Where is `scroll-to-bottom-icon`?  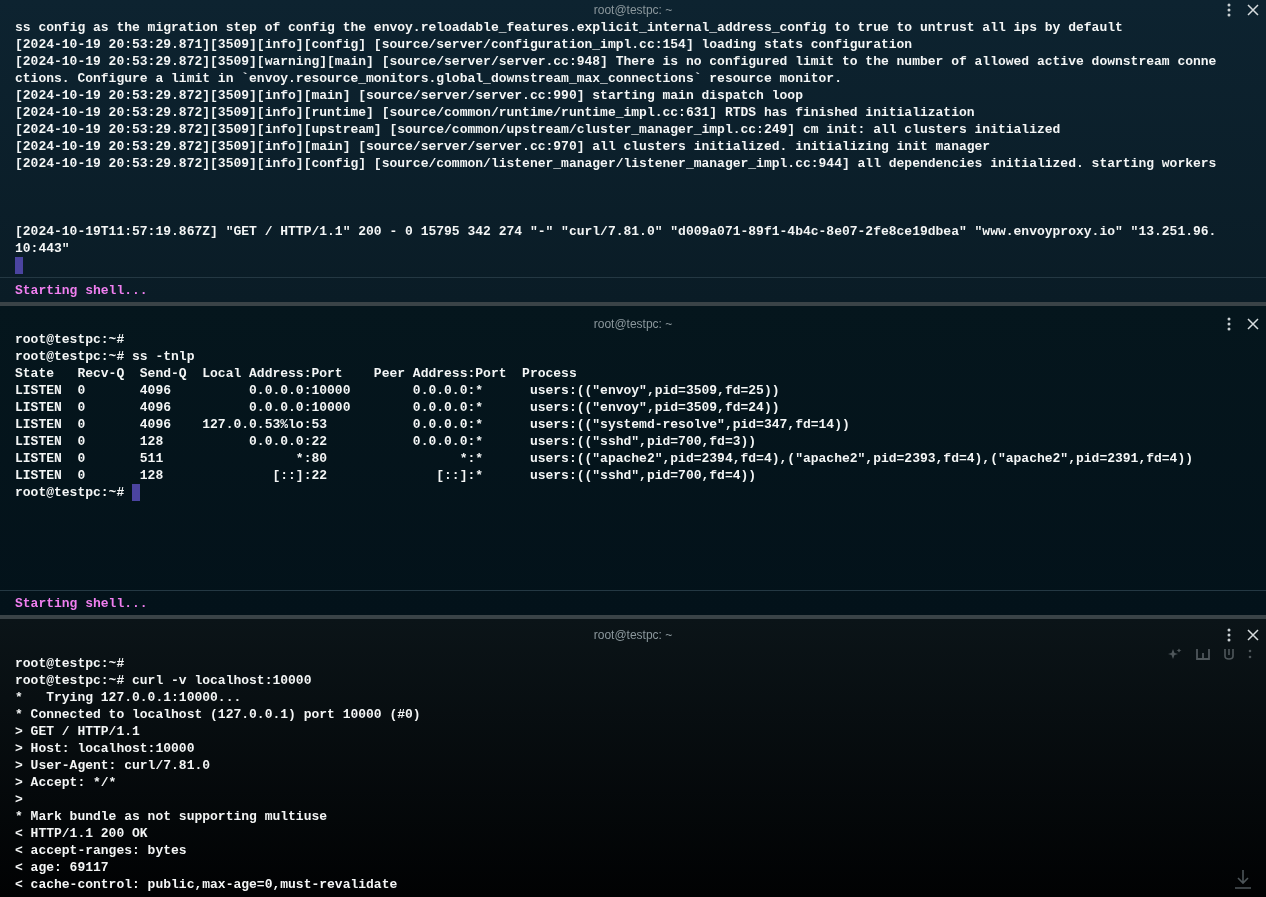 scroll-to-bottom-icon is located at coordinates (1243, 879).